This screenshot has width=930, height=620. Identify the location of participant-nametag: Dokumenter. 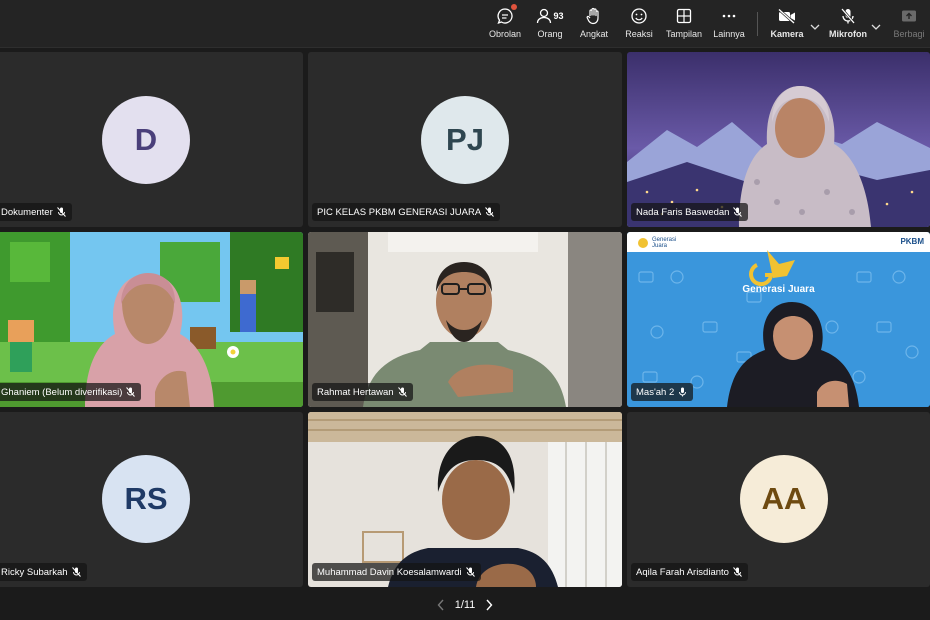
(36, 212).